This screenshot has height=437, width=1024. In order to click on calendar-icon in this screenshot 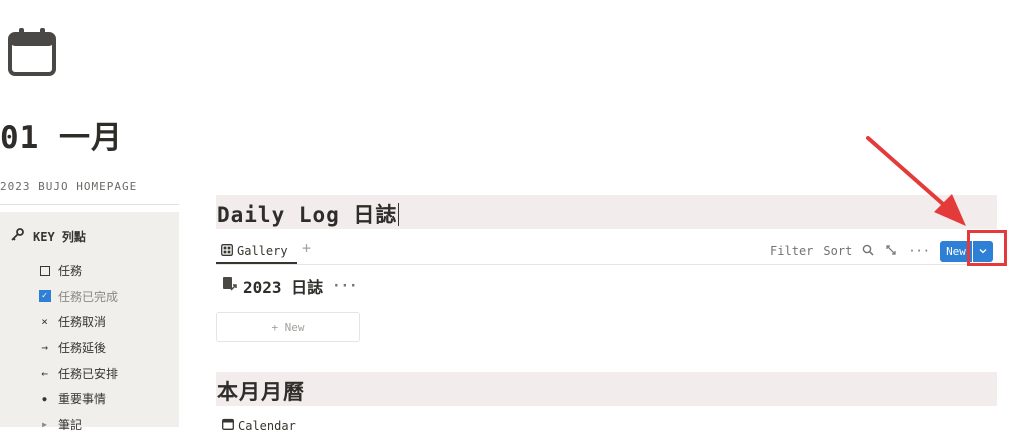, I will do `click(32, 51)`.